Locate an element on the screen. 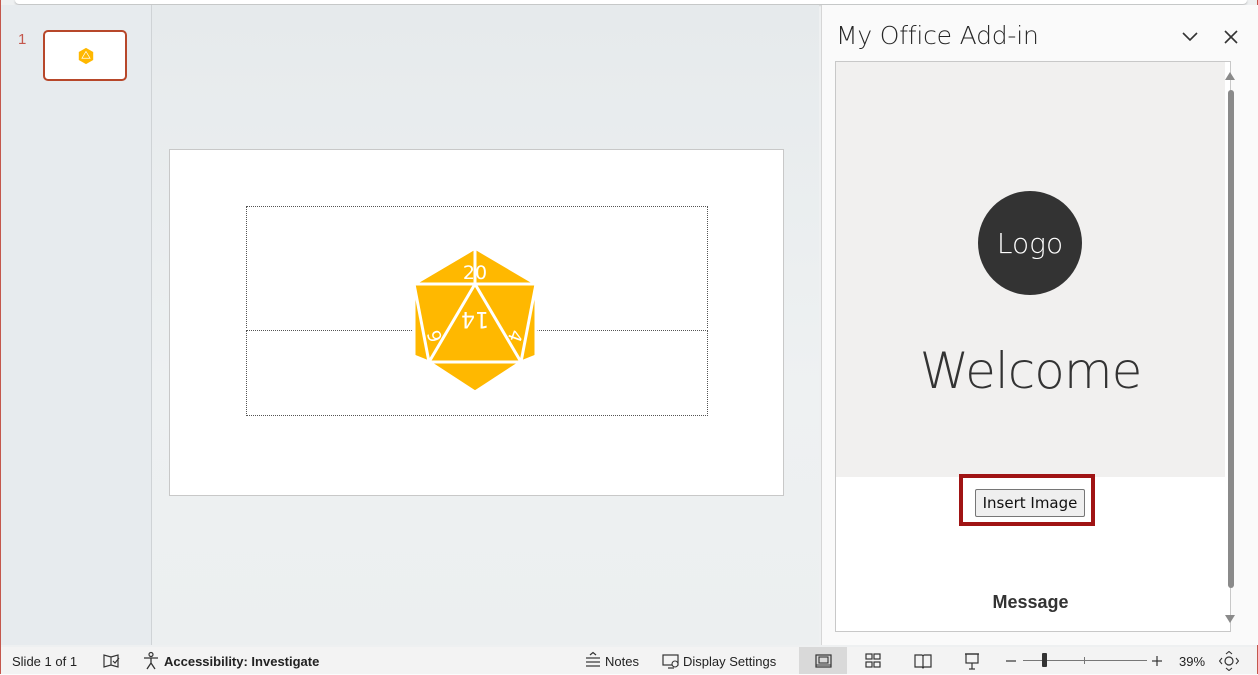 The width and height of the screenshot is (1258, 675). d20-number-center: 14 is located at coordinates (475, 318).